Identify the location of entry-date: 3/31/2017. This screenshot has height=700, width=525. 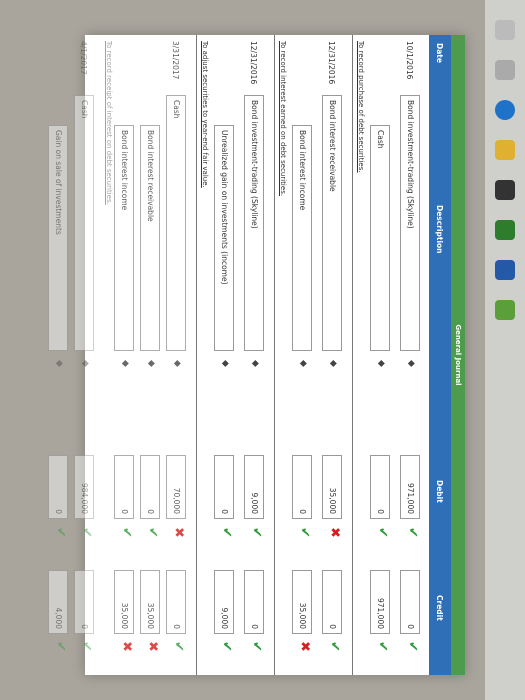
(175, 60).